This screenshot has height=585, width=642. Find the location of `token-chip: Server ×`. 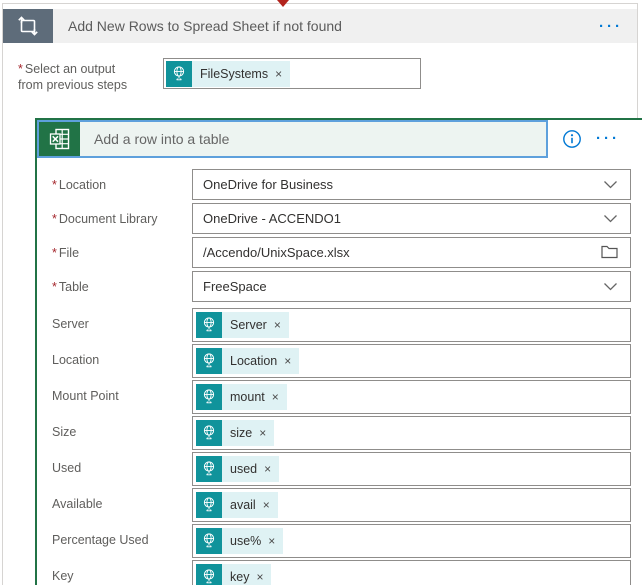

token-chip: Server × is located at coordinates (255, 324).